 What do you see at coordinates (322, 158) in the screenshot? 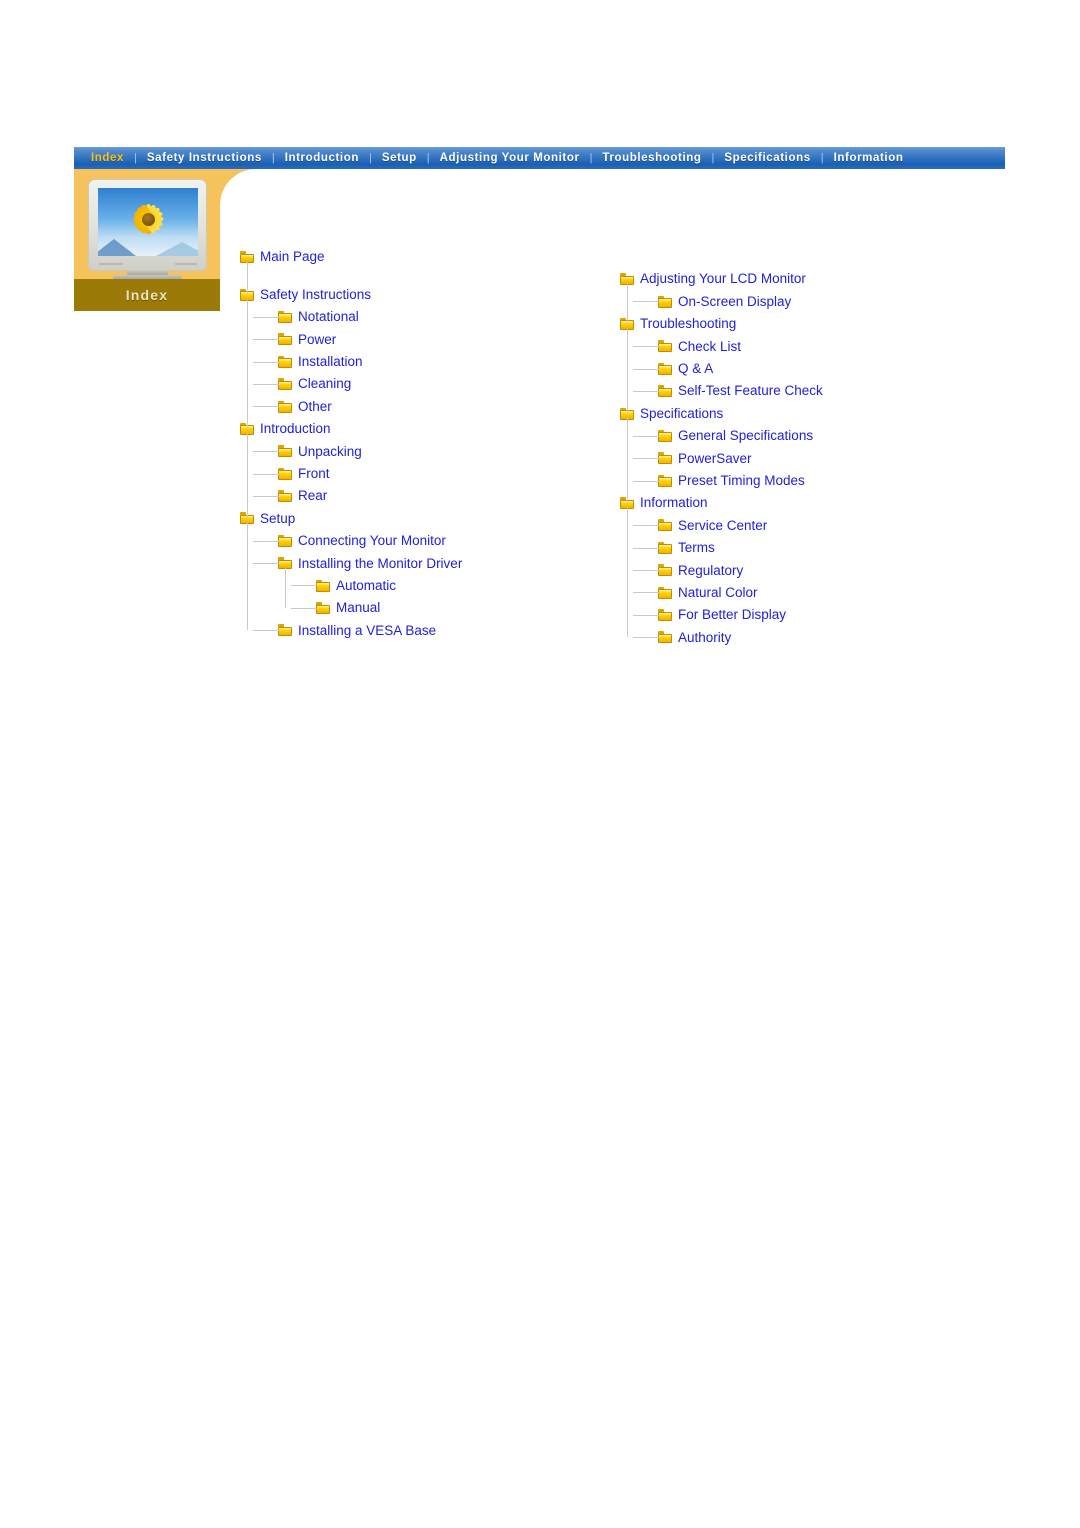
I see `nav-item-introduction: Introduction` at bounding box center [322, 158].